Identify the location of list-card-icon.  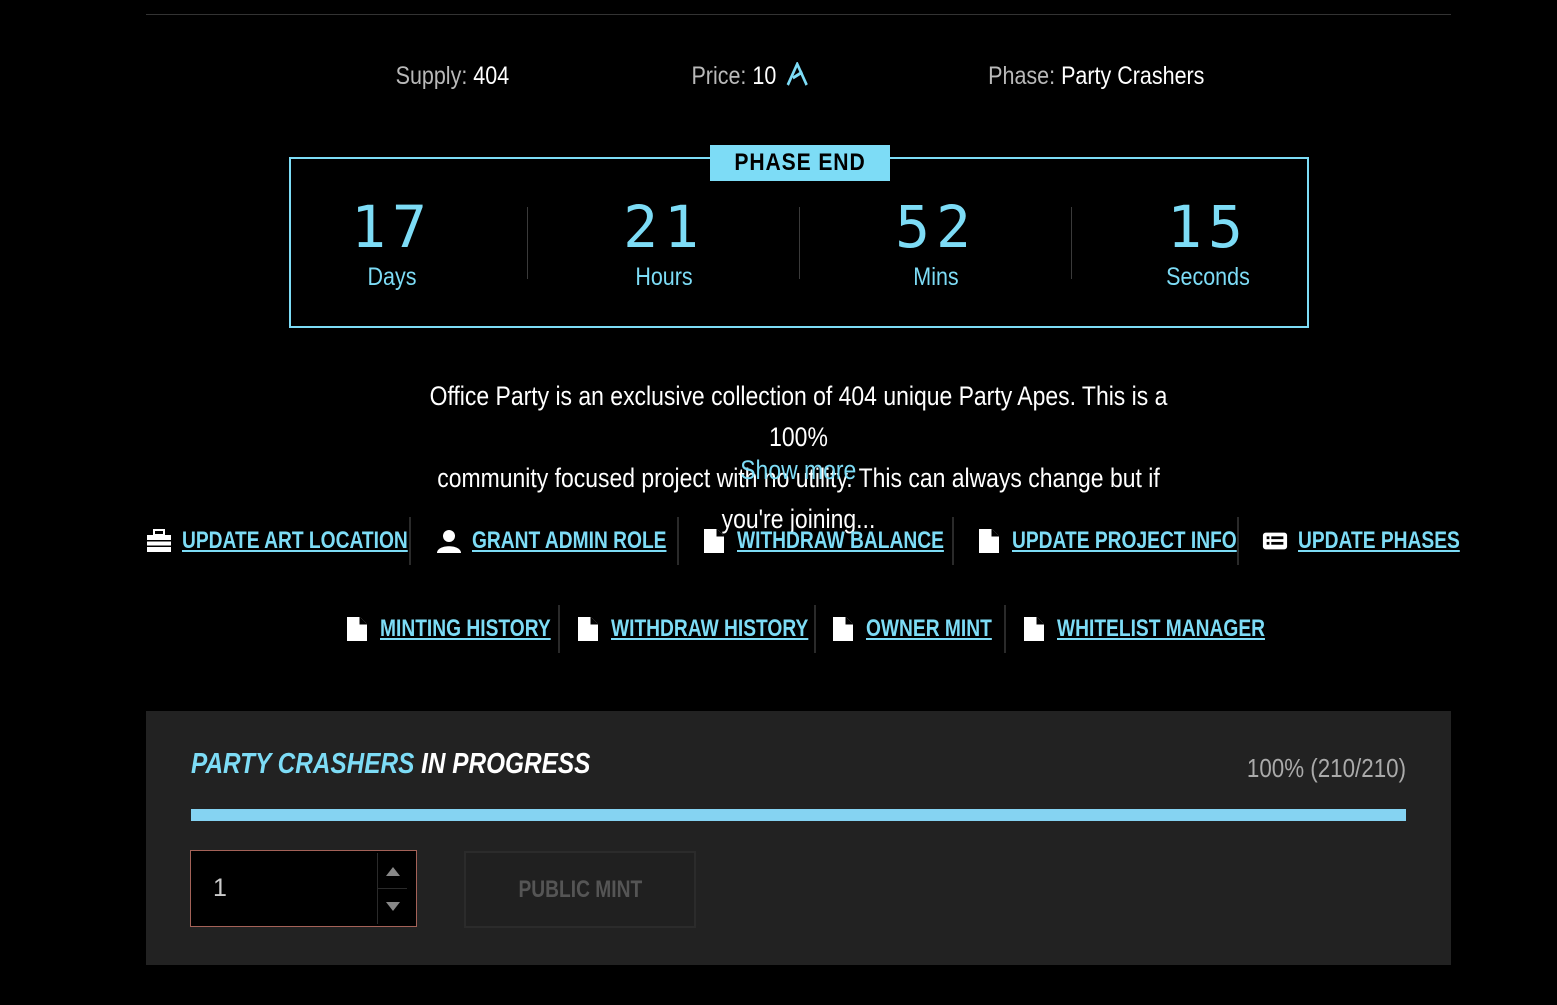
(1275, 541).